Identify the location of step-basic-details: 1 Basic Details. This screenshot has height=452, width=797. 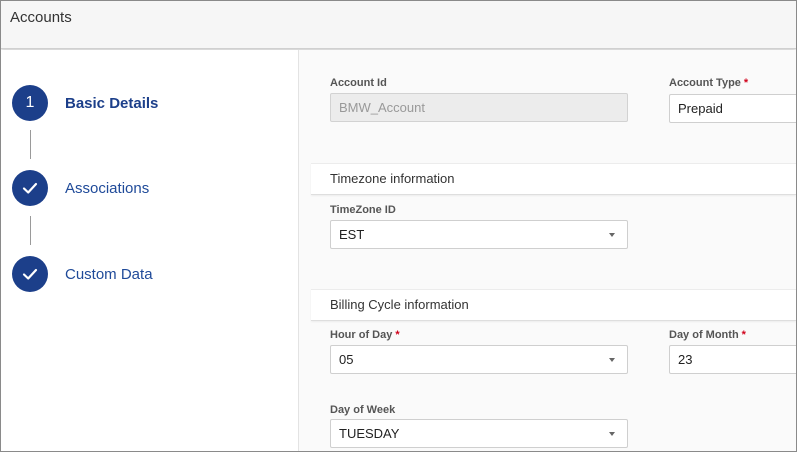
(85, 103).